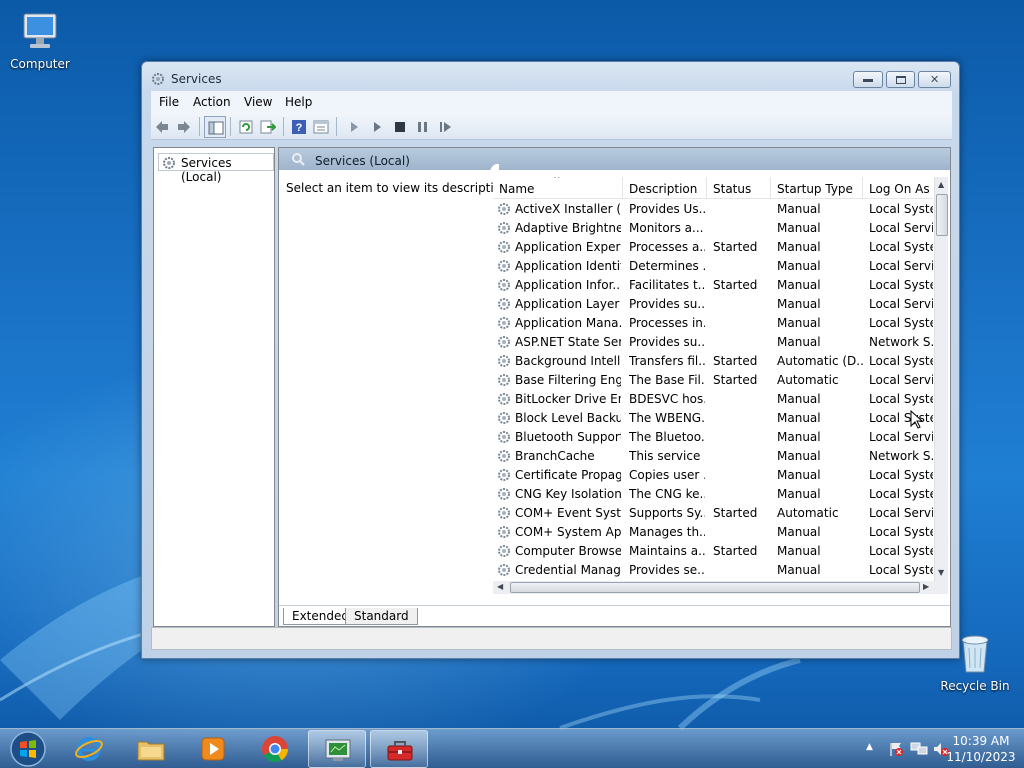 The image size is (1024, 768). I want to click on taskbar-media-player, so click(213, 749).